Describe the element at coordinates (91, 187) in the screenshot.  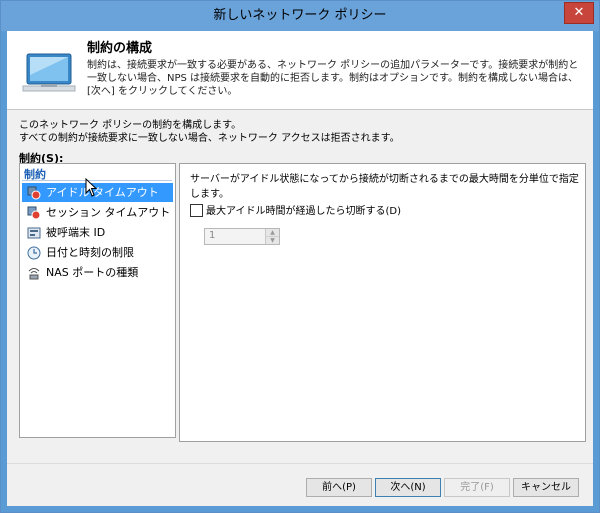
I see `mouse-cursor-icon` at that location.